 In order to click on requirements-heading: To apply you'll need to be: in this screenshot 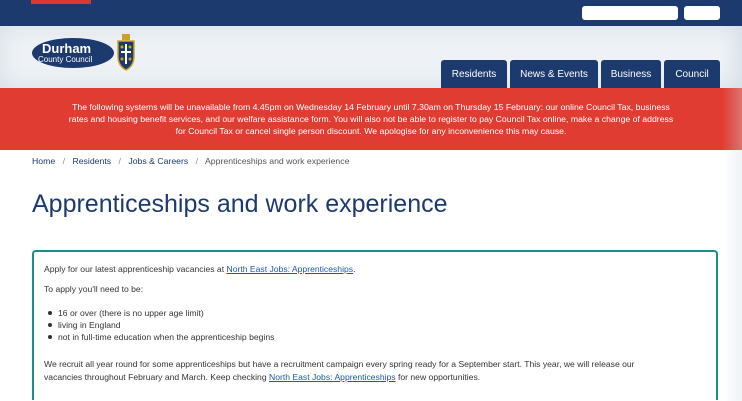, I will do `click(94, 289)`.